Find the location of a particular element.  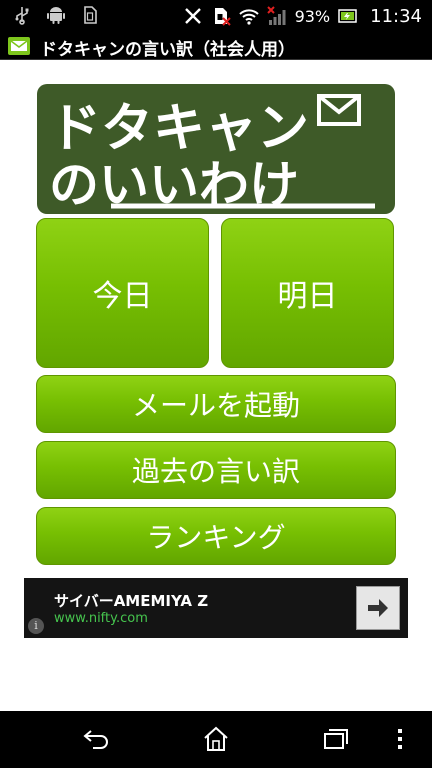

usb-icon is located at coordinates (22, 16).